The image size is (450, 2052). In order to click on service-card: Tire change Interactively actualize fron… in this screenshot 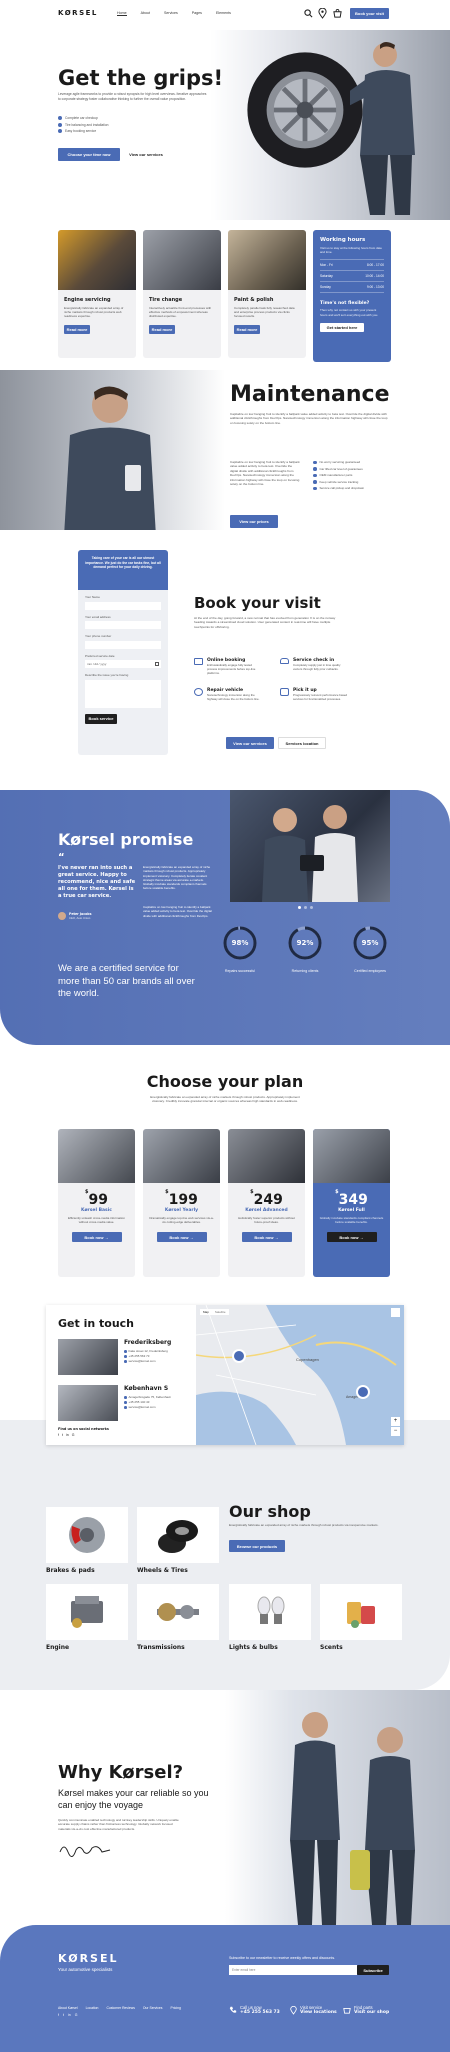, I will do `click(182, 294)`.